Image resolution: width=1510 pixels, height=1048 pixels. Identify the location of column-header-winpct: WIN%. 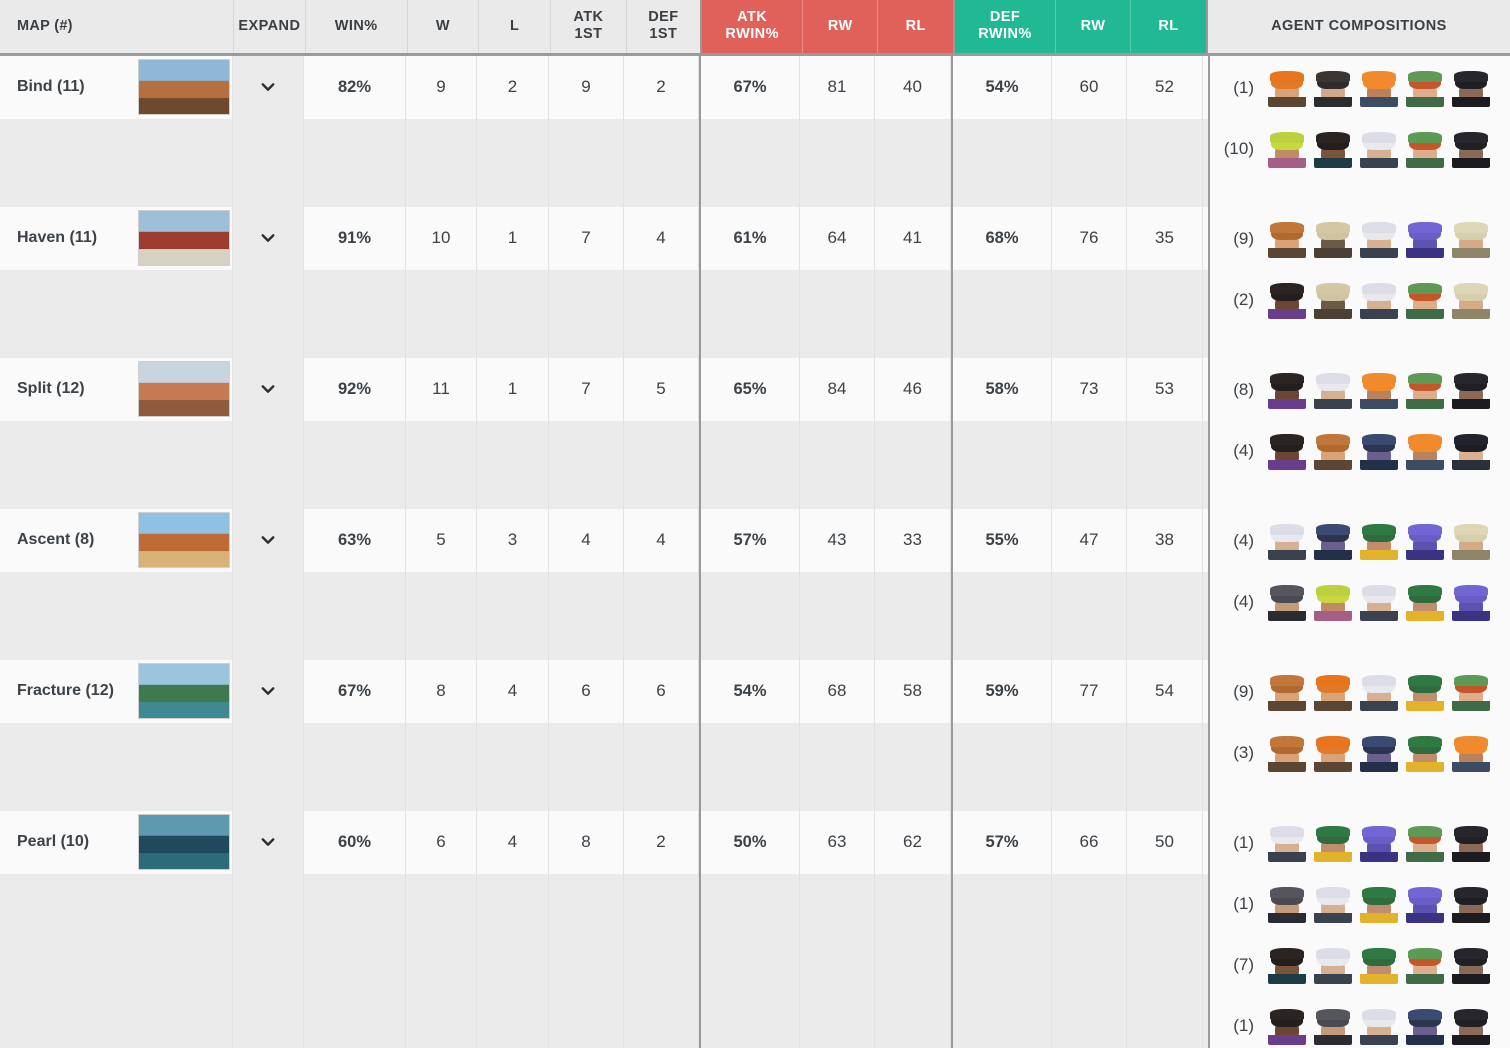
(356, 28).